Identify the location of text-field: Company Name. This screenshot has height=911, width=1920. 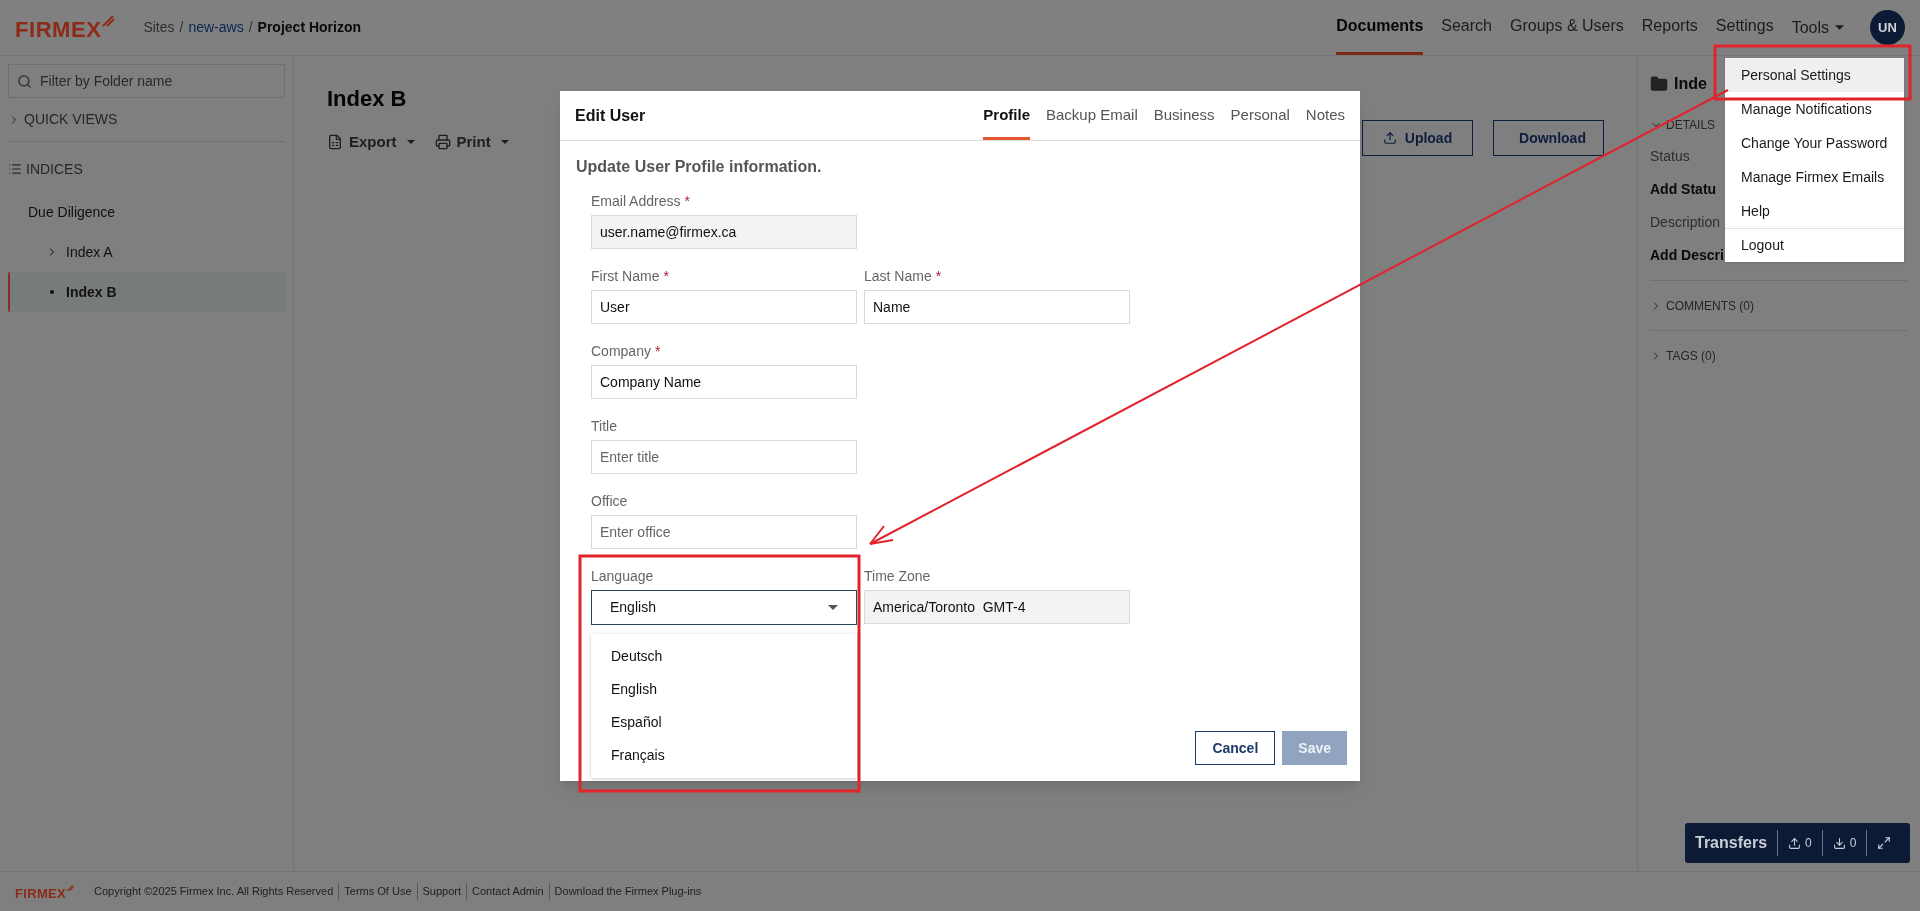
(724, 382).